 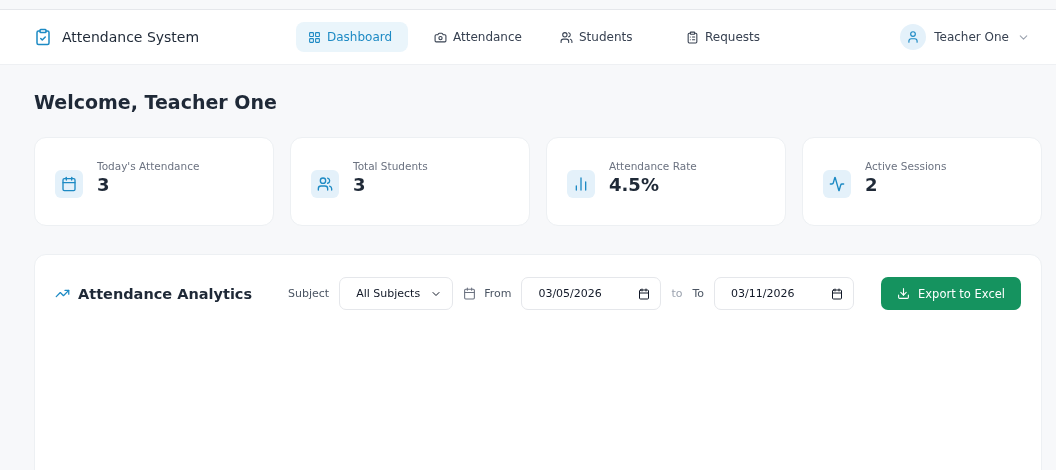 What do you see at coordinates (965, 37) in the screenshot?
I see `user-menu: Teacher One` at bounding box center [965, 37].